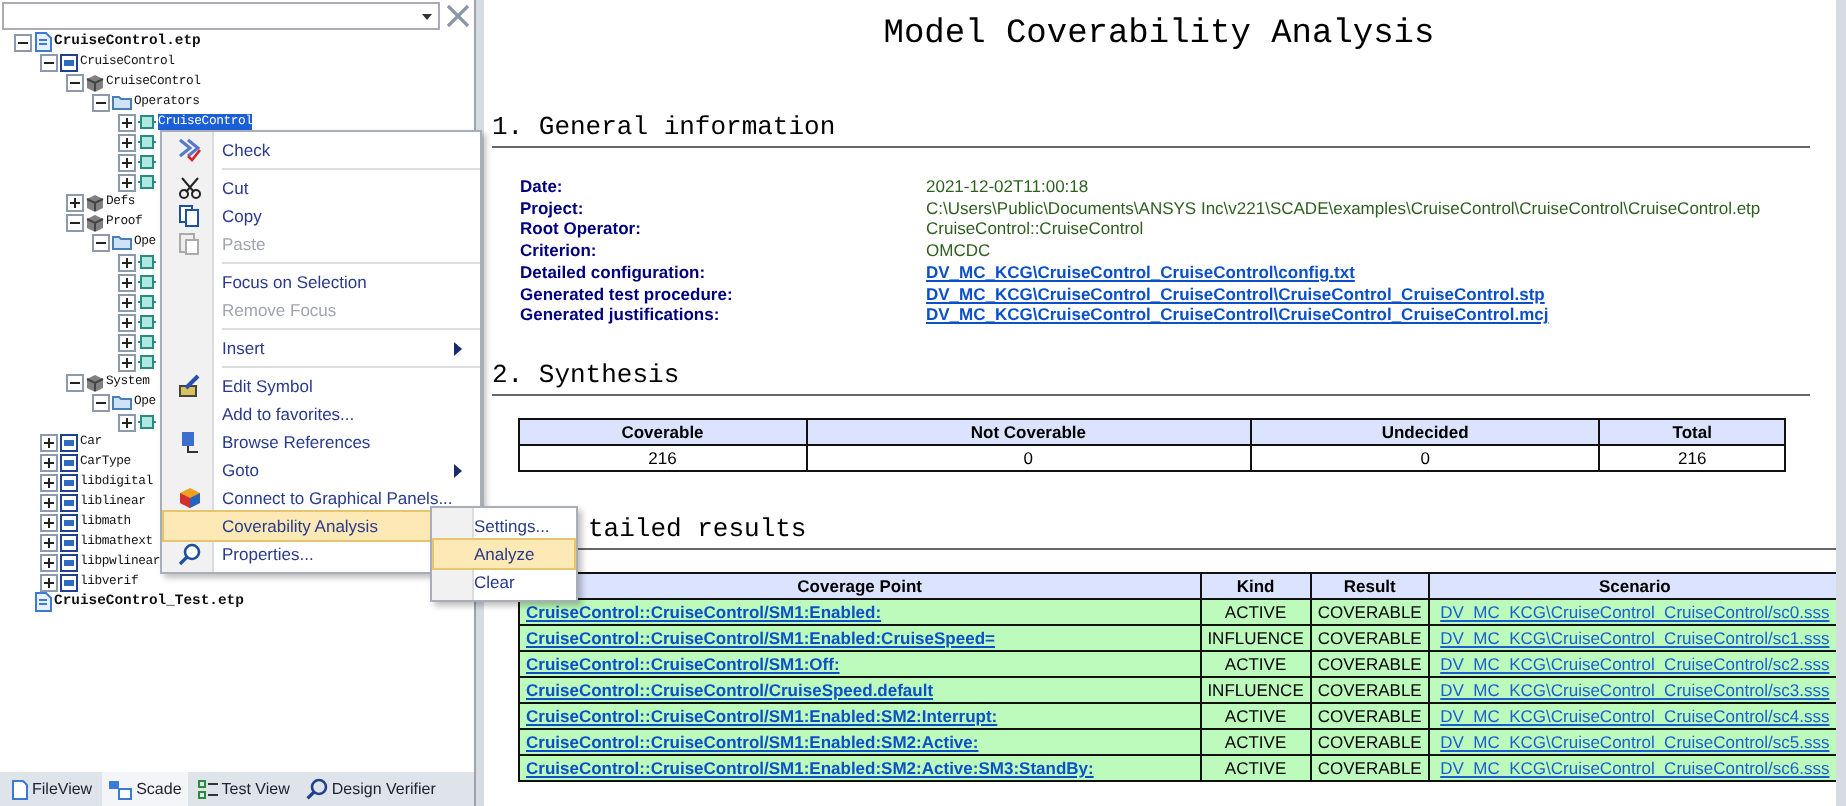 The height and width of the screenshot is (806, 1846). I want to click on references-icon, so click(189, 442).